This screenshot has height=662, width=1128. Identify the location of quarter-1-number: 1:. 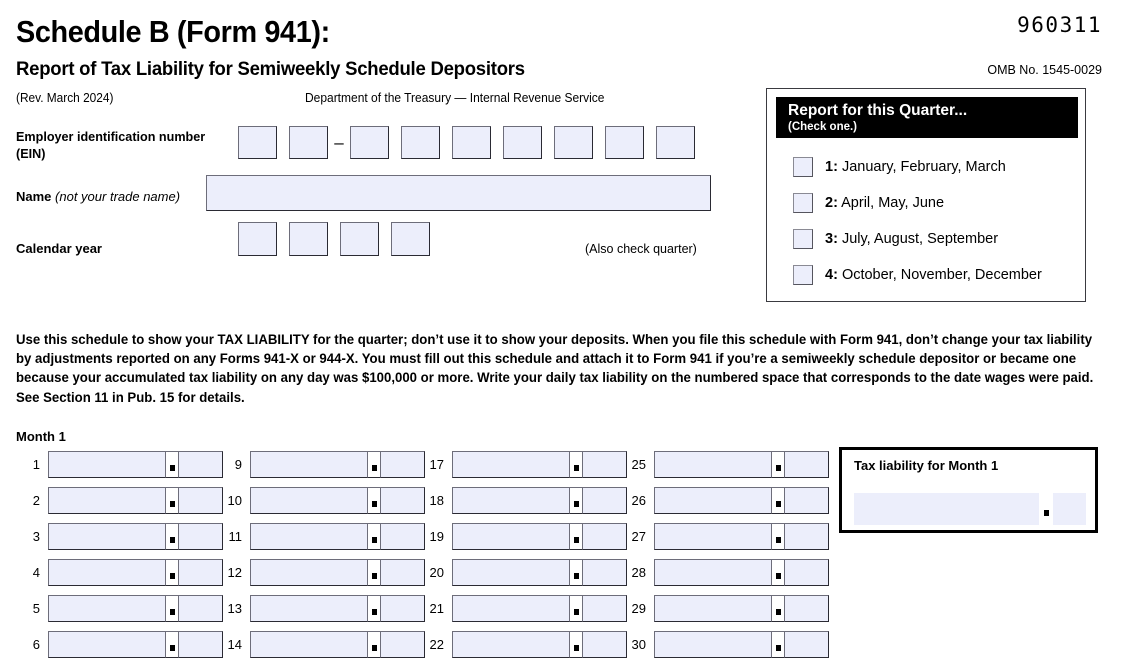
(831, 167).